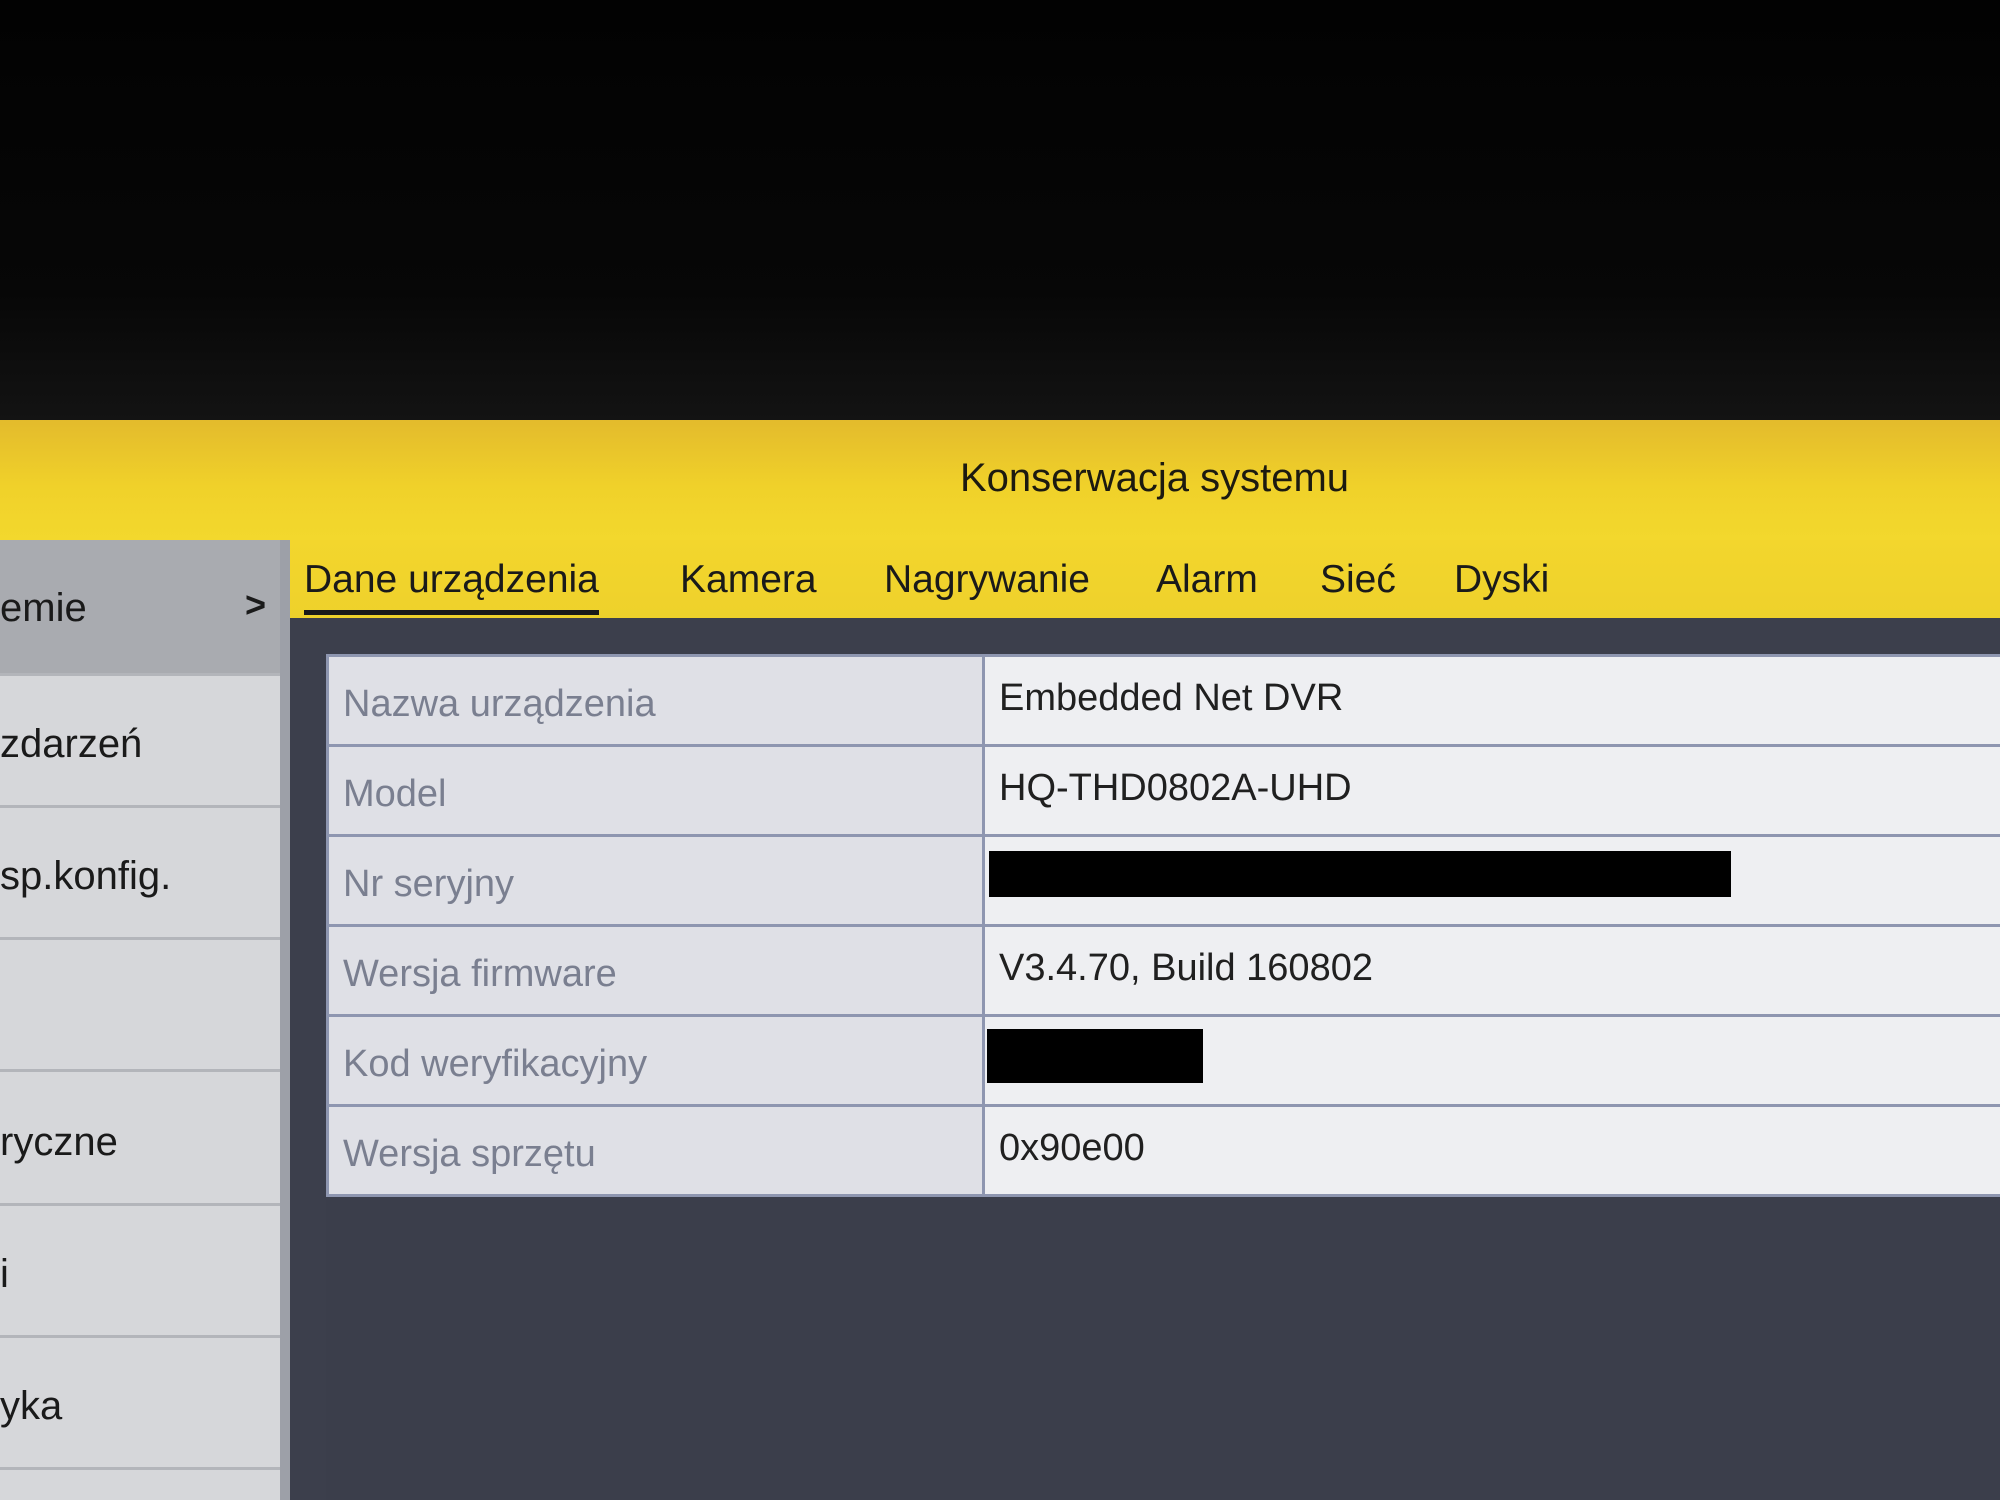 This screenshot has height=1500, width=2000. What do you see at coordinates (140, 1140) in the screenshot?
I see `sidebar-item-manual: ryczne` at bounding box center [140, 1140].